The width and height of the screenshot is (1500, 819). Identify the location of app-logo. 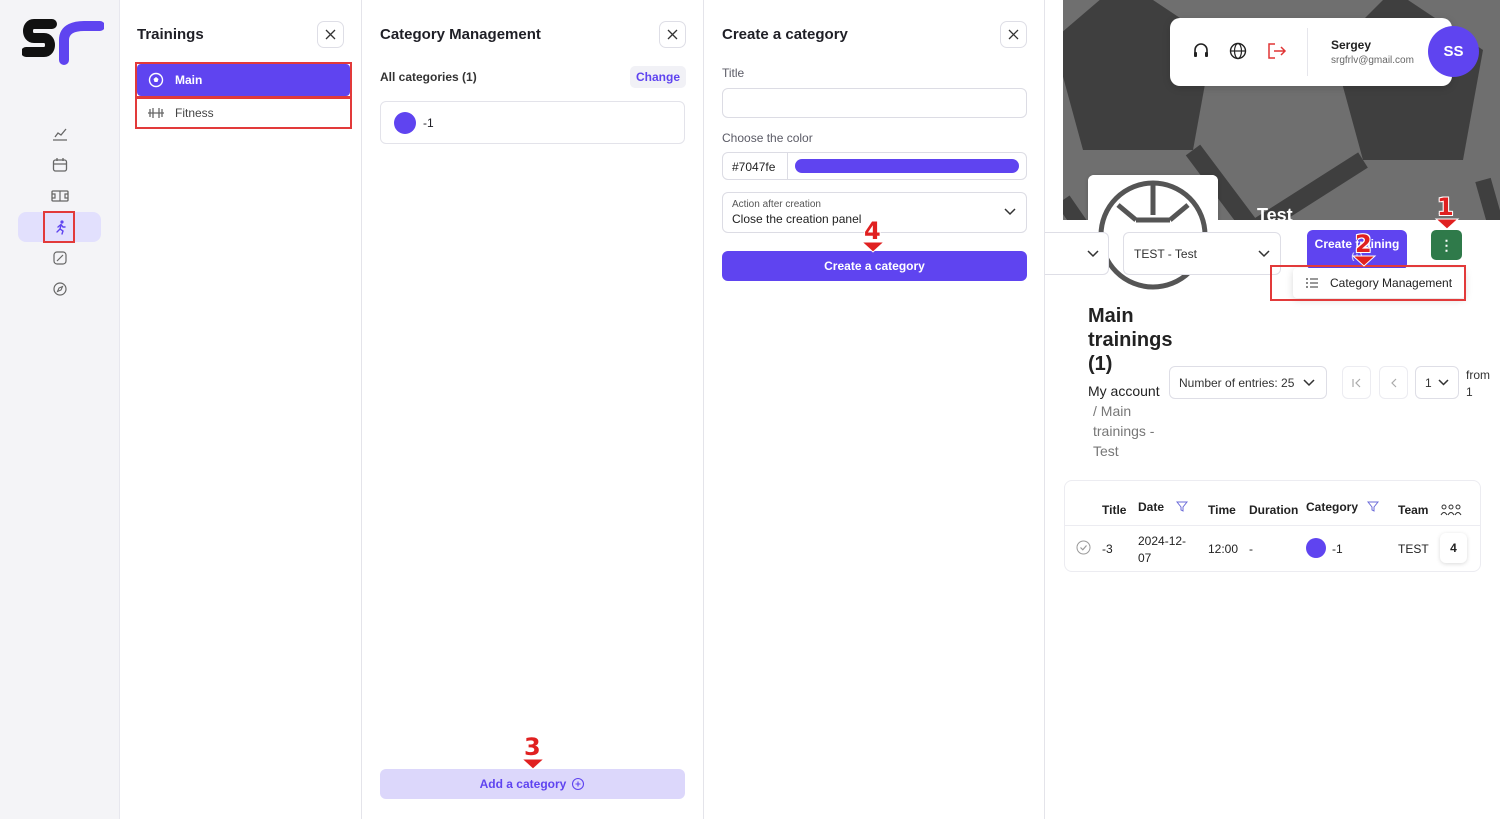
(63, 42).